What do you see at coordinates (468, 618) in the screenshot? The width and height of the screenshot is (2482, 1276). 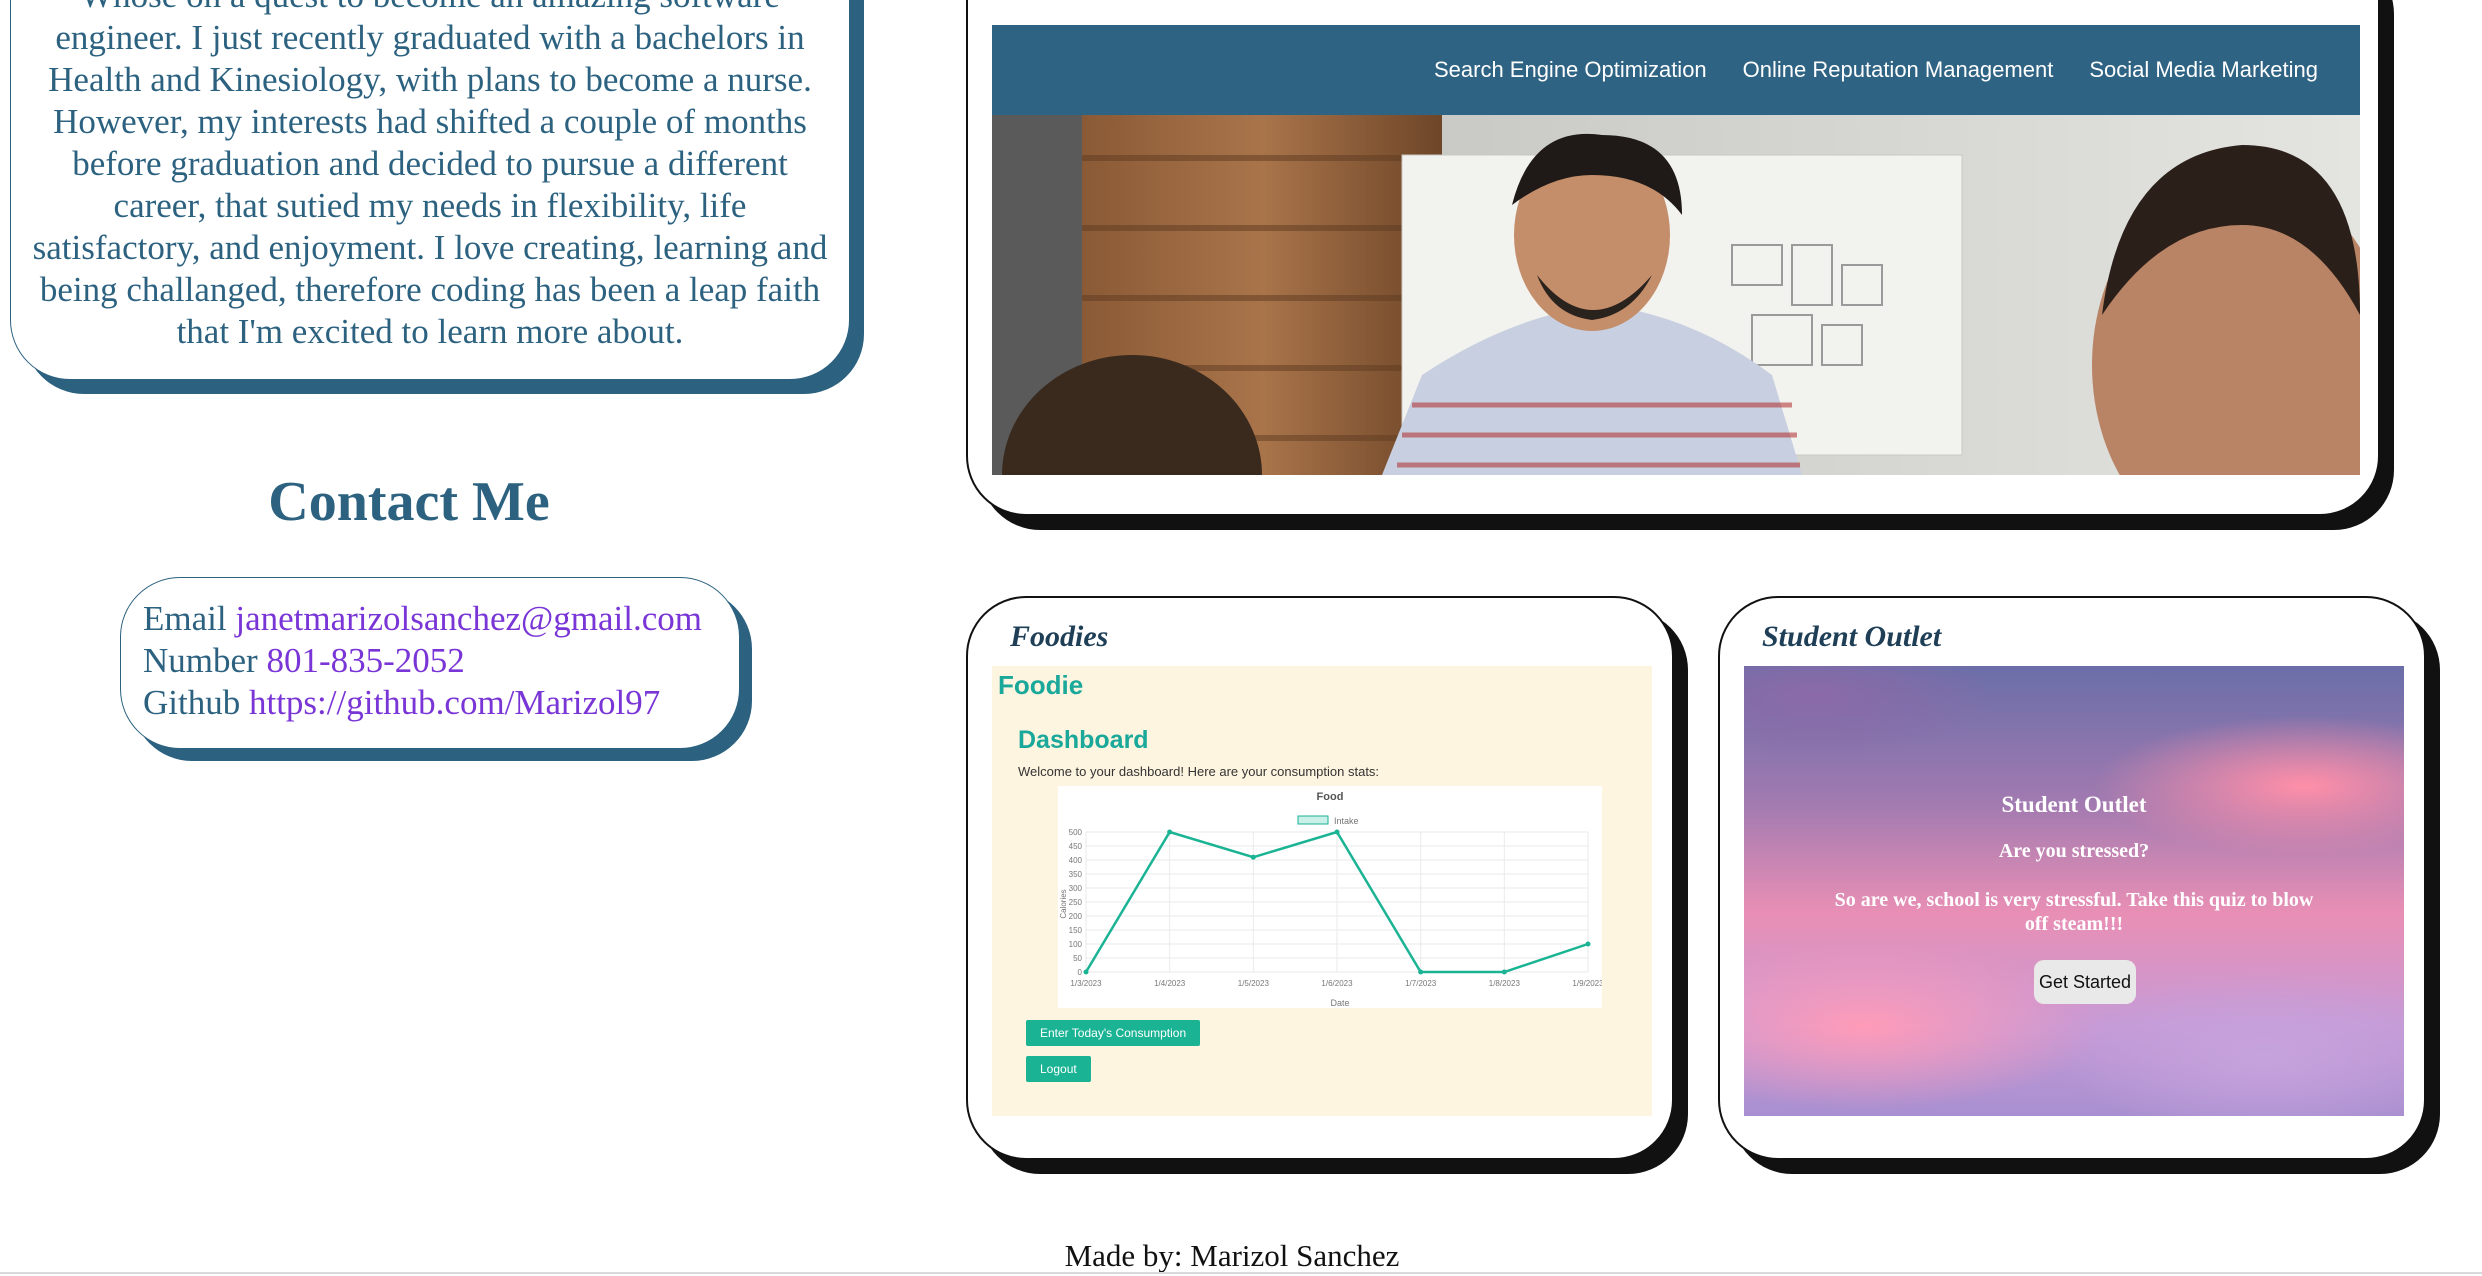 I see `email-link: janetmarizolsanchez@gmail.com` at bounding box center [468, 618].